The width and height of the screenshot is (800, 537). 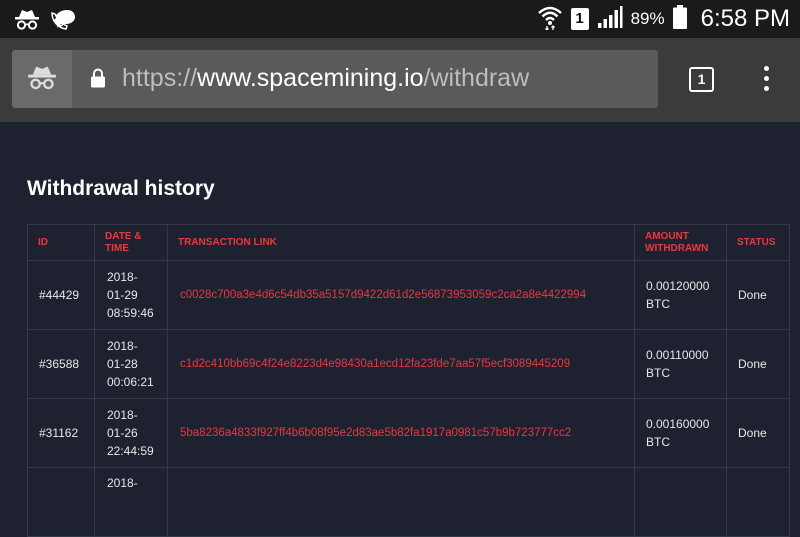 I want to click on page-title: Withdrawal history, so click(x=121, y=188).